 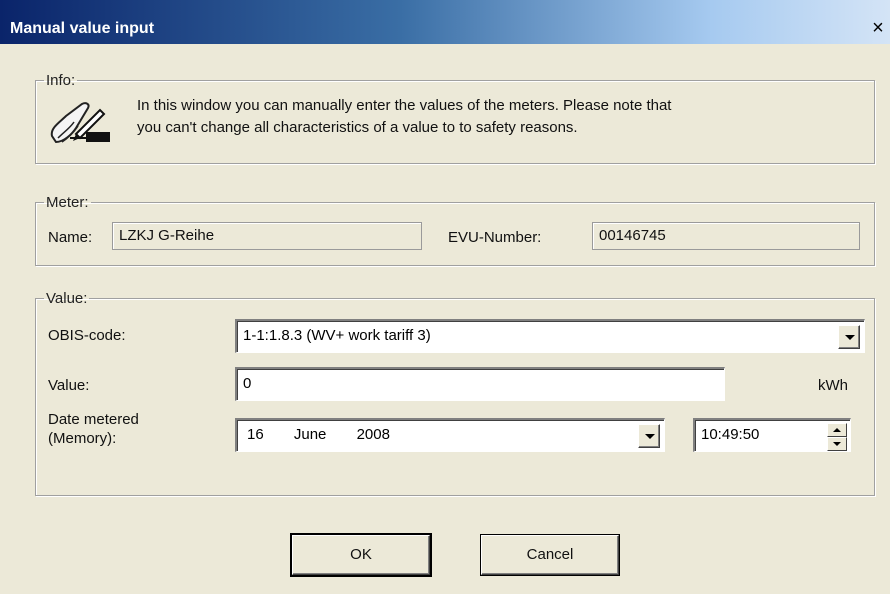 I want to click on value-legend: Value:, so click(x=67, y=298).